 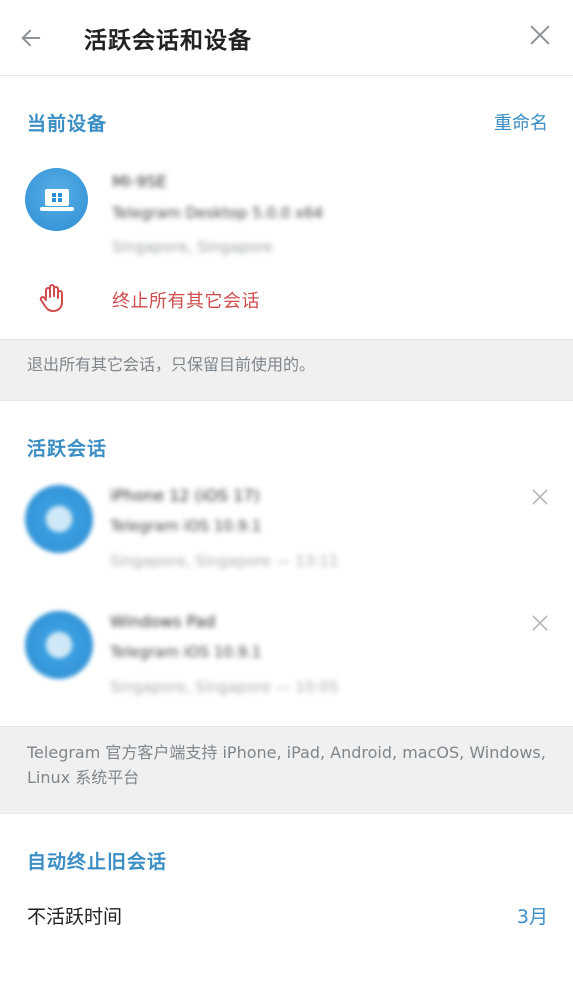 I want to click on session-name: Windows Pad, so click(x=163, y=621).